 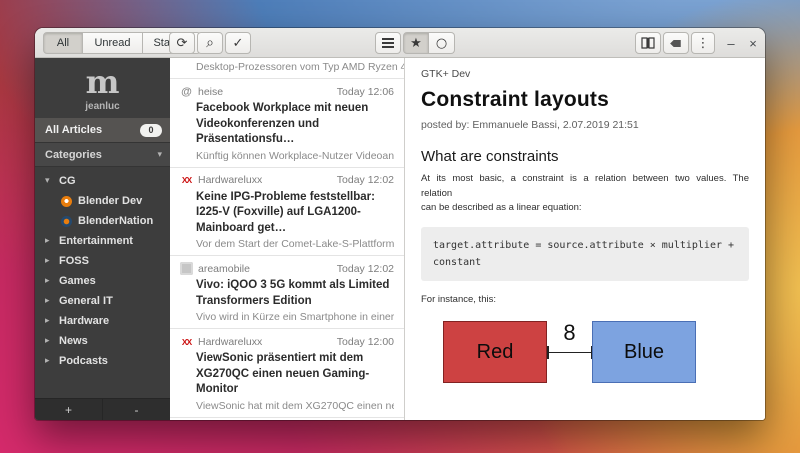 What do you see at coordinates (365, 91) in the screenshot?
I see `timestamp: Today 12:06` at bounding box center [365, 91].